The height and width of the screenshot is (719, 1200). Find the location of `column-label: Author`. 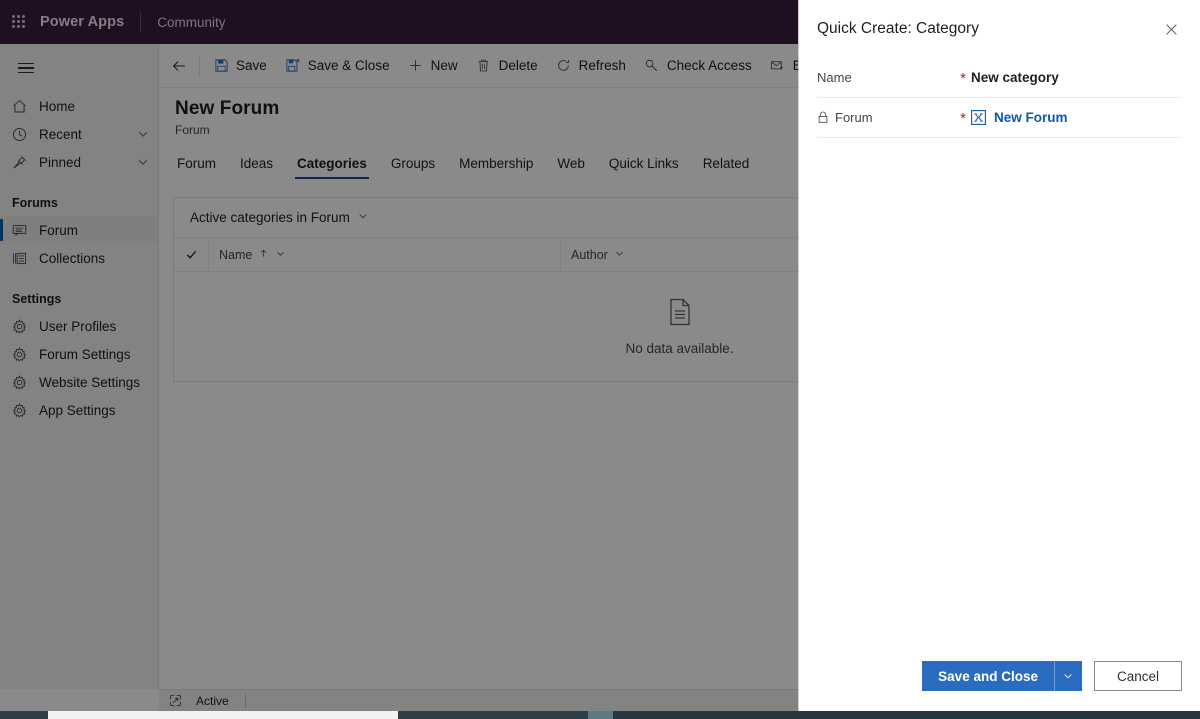

column-label: Author is located at coordinates (589, 254).